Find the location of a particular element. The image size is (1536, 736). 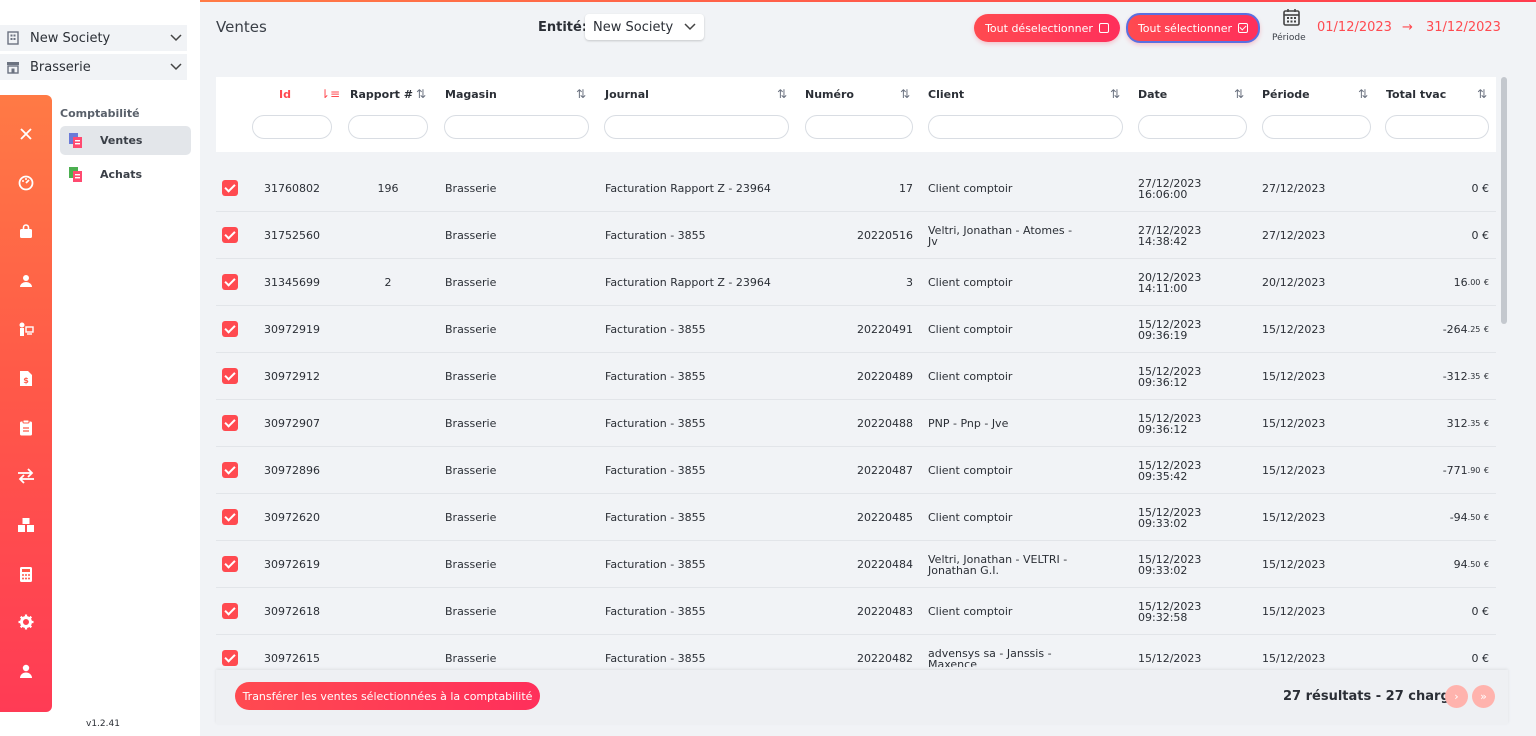

column-header-client: Client is located at coordinates (946, 94).